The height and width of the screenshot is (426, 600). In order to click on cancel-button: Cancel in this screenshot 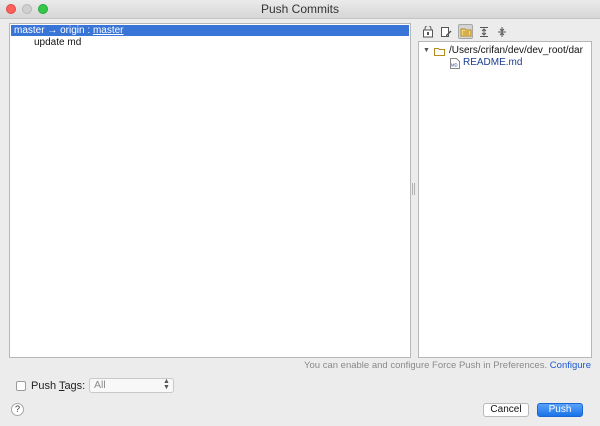, I will do `click(506, 410)`.